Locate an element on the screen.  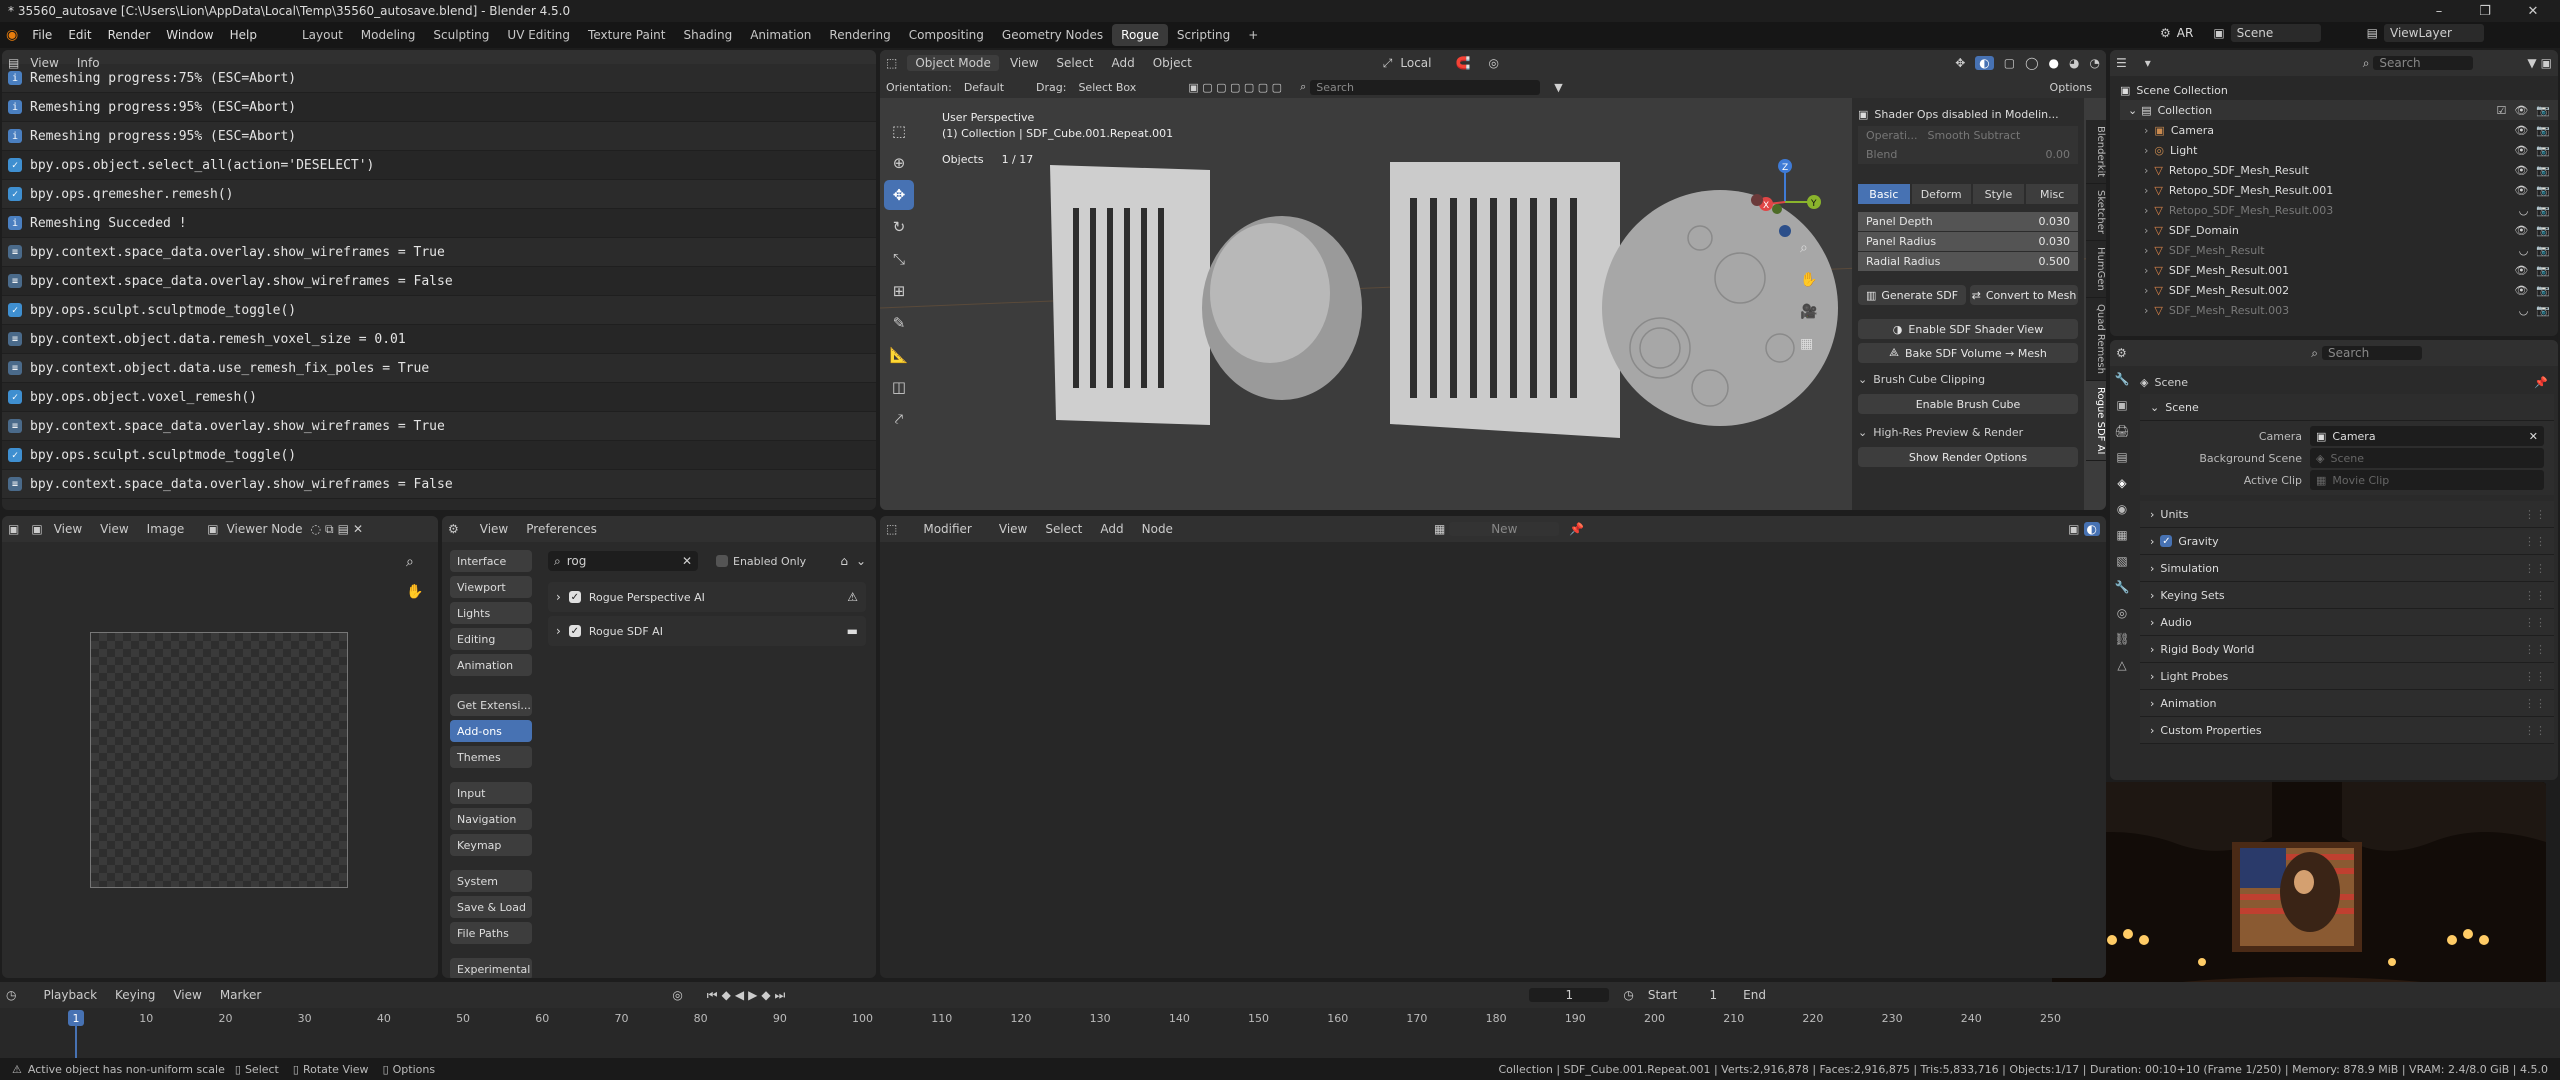
npanel-tab-basic: Basic is located at coordinates (1884, 194).